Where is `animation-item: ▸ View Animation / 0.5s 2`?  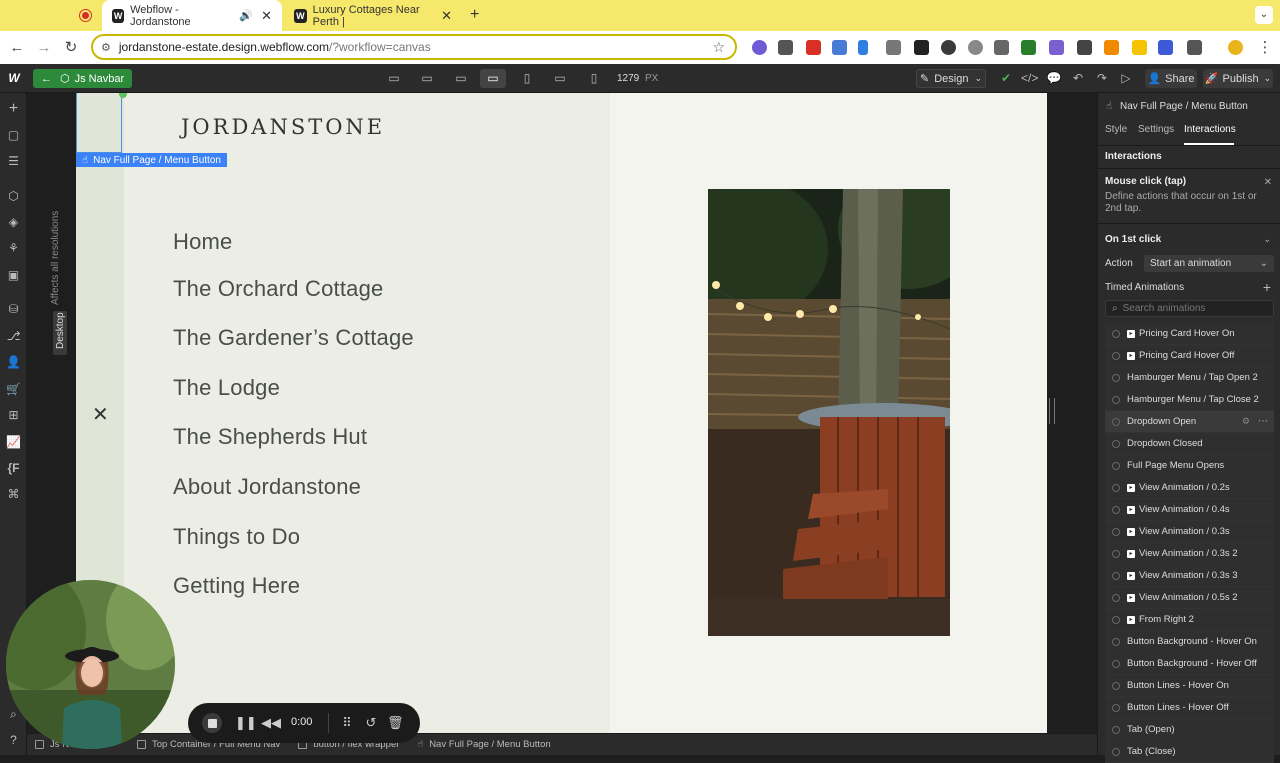 animation-item: ▸ View Animation / 0.5s 2 is located at coordinates (1189, 598).